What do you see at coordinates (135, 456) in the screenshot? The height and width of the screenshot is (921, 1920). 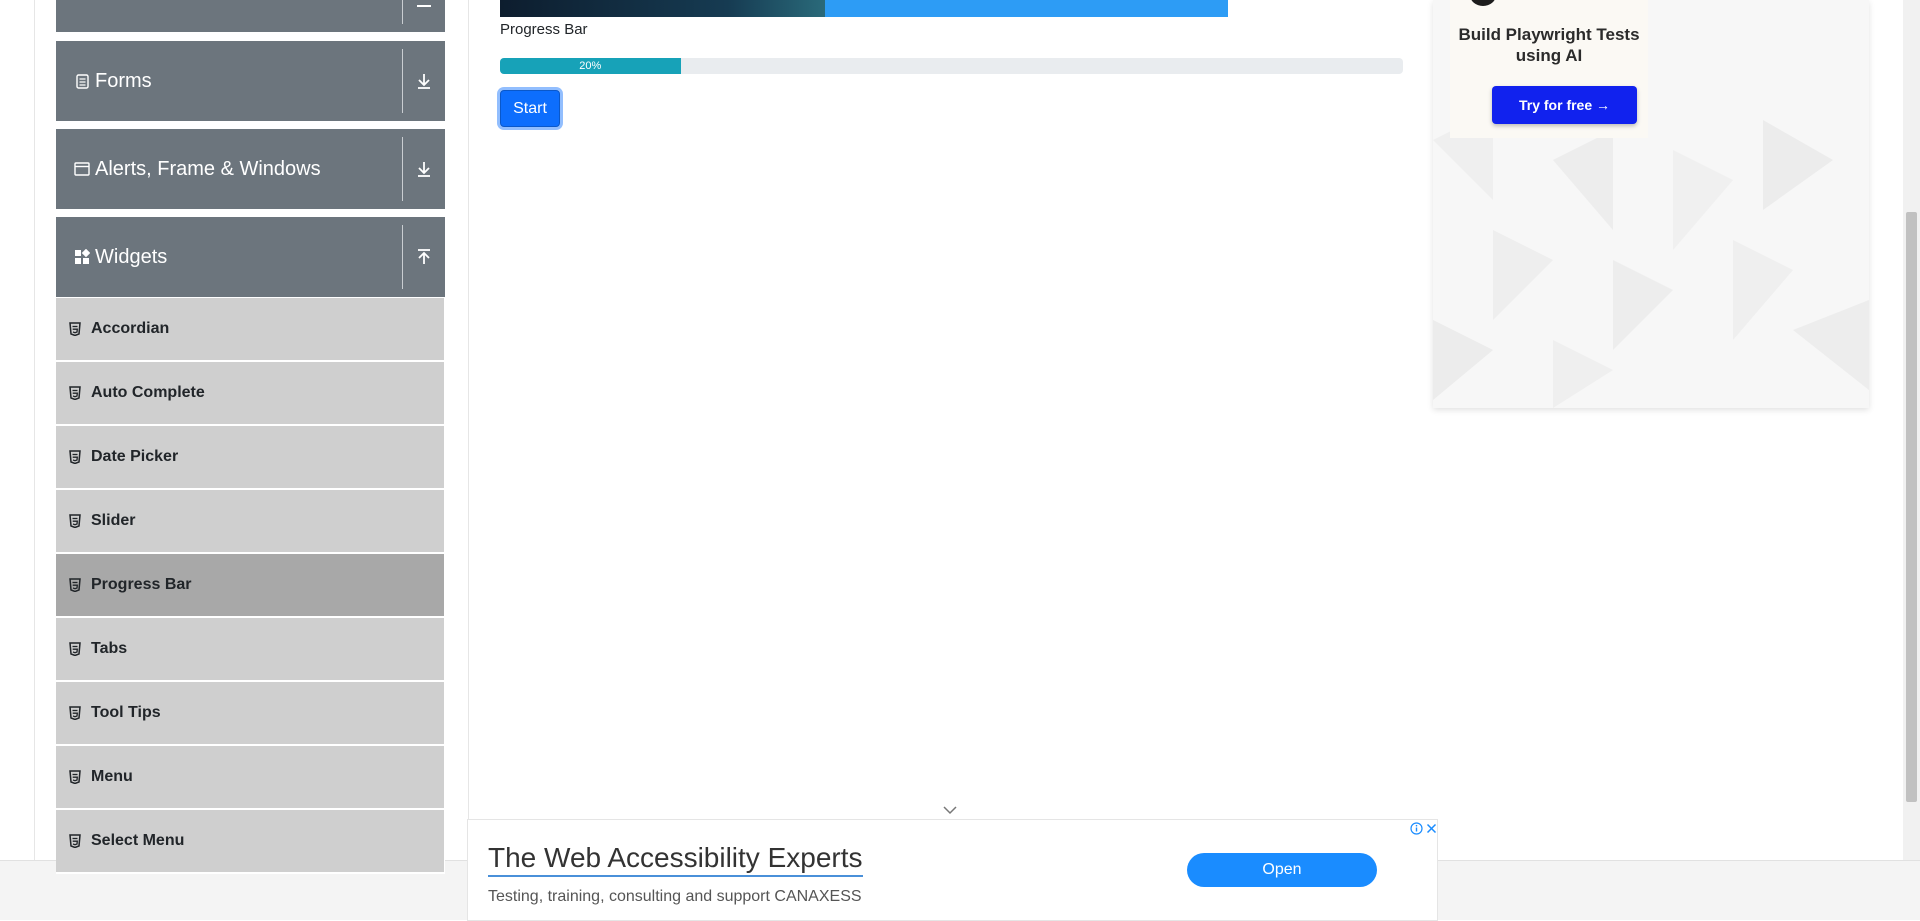 I see `sidebar-item-label: Date Picker` at bounding box center [135, 456].